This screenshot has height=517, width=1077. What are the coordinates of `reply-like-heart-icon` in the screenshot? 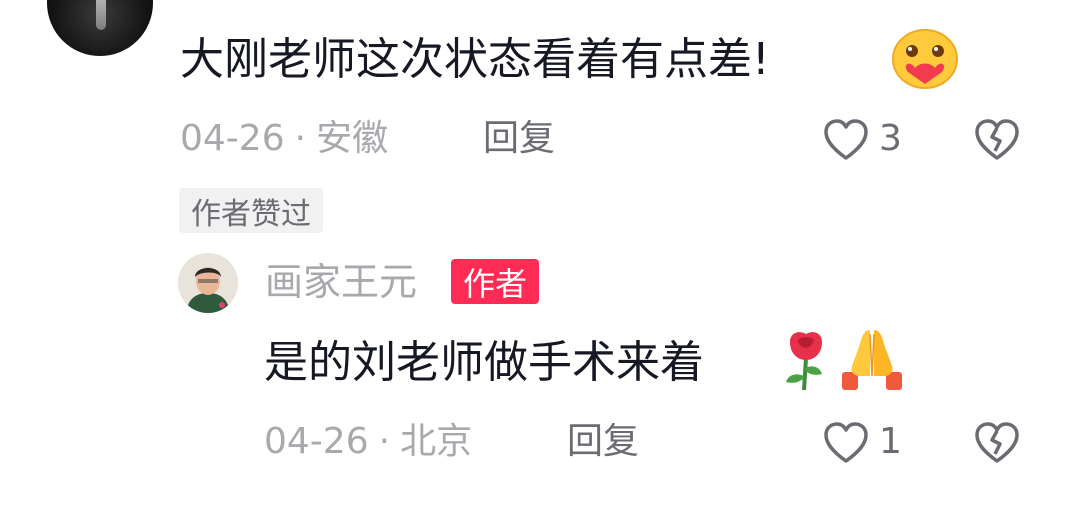 It's located at (846, 443).